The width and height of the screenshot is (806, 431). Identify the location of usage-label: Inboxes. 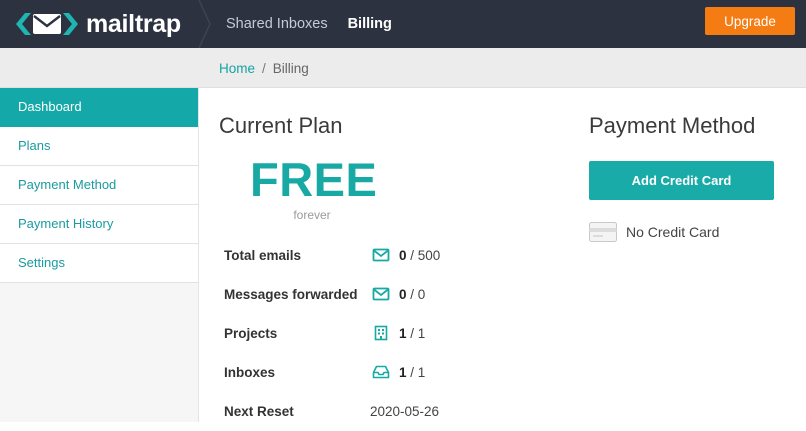
(250, 372).